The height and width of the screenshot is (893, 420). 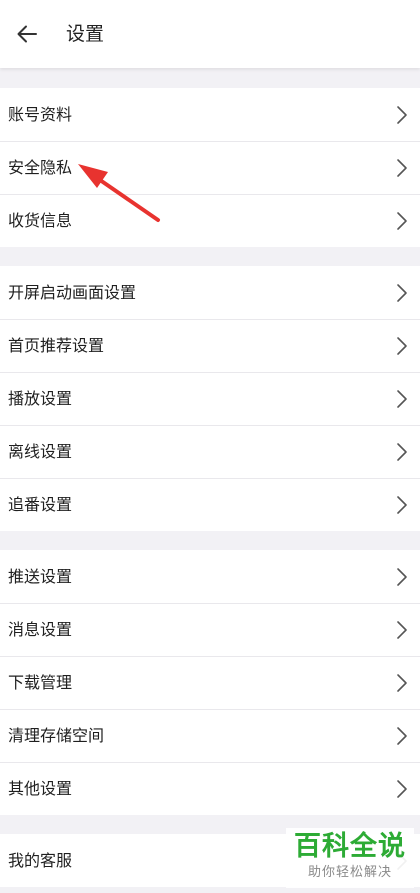 I want to click on settings-item-playback: 播放设置, so click(x=210, y=398).